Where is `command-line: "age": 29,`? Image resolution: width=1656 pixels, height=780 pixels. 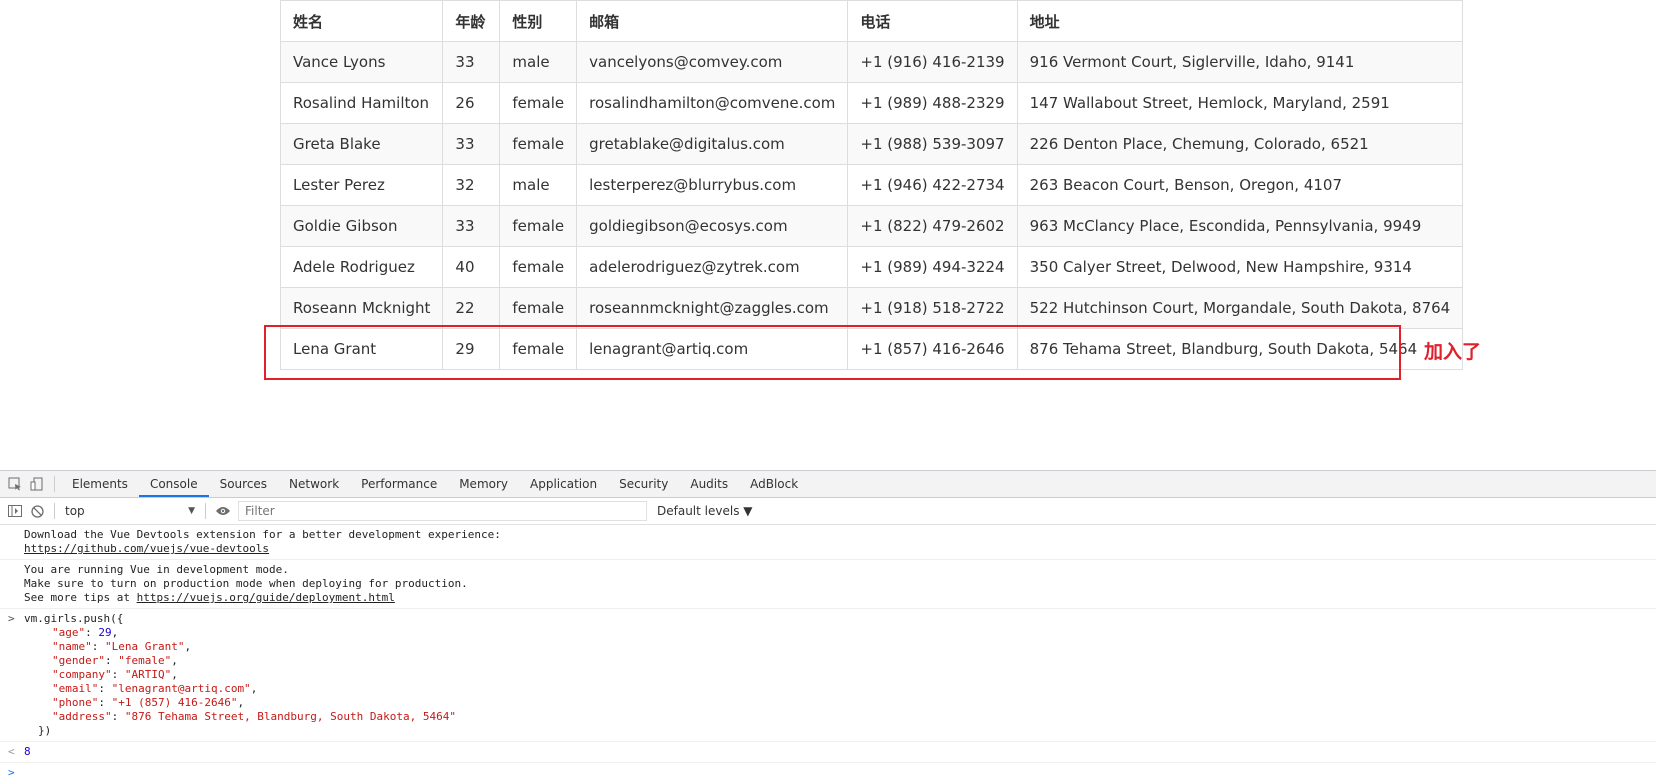
command-line: "age": 29, is located at coordinates (840, 633).